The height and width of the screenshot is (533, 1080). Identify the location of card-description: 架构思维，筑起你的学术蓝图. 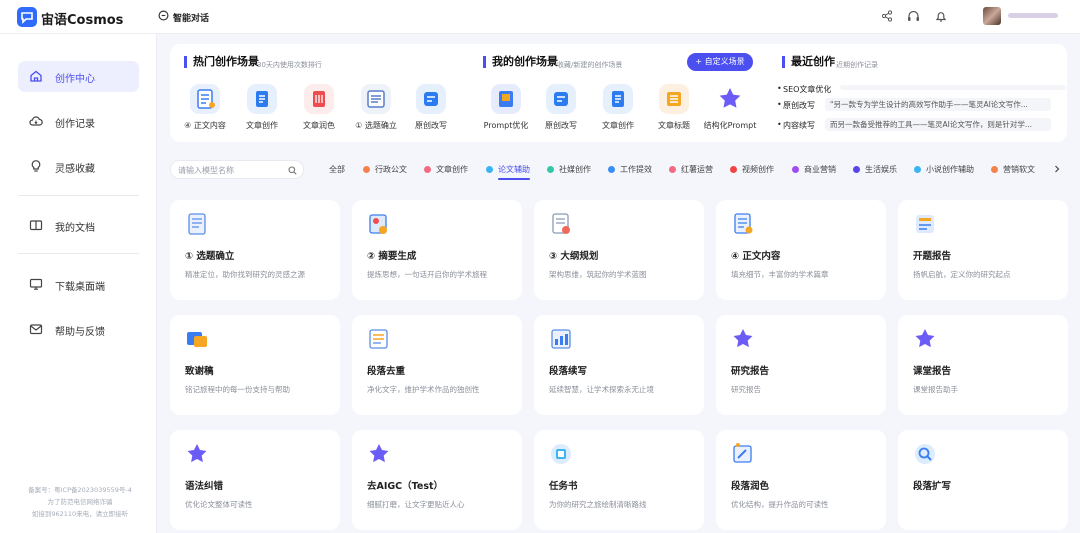
(598, 274).